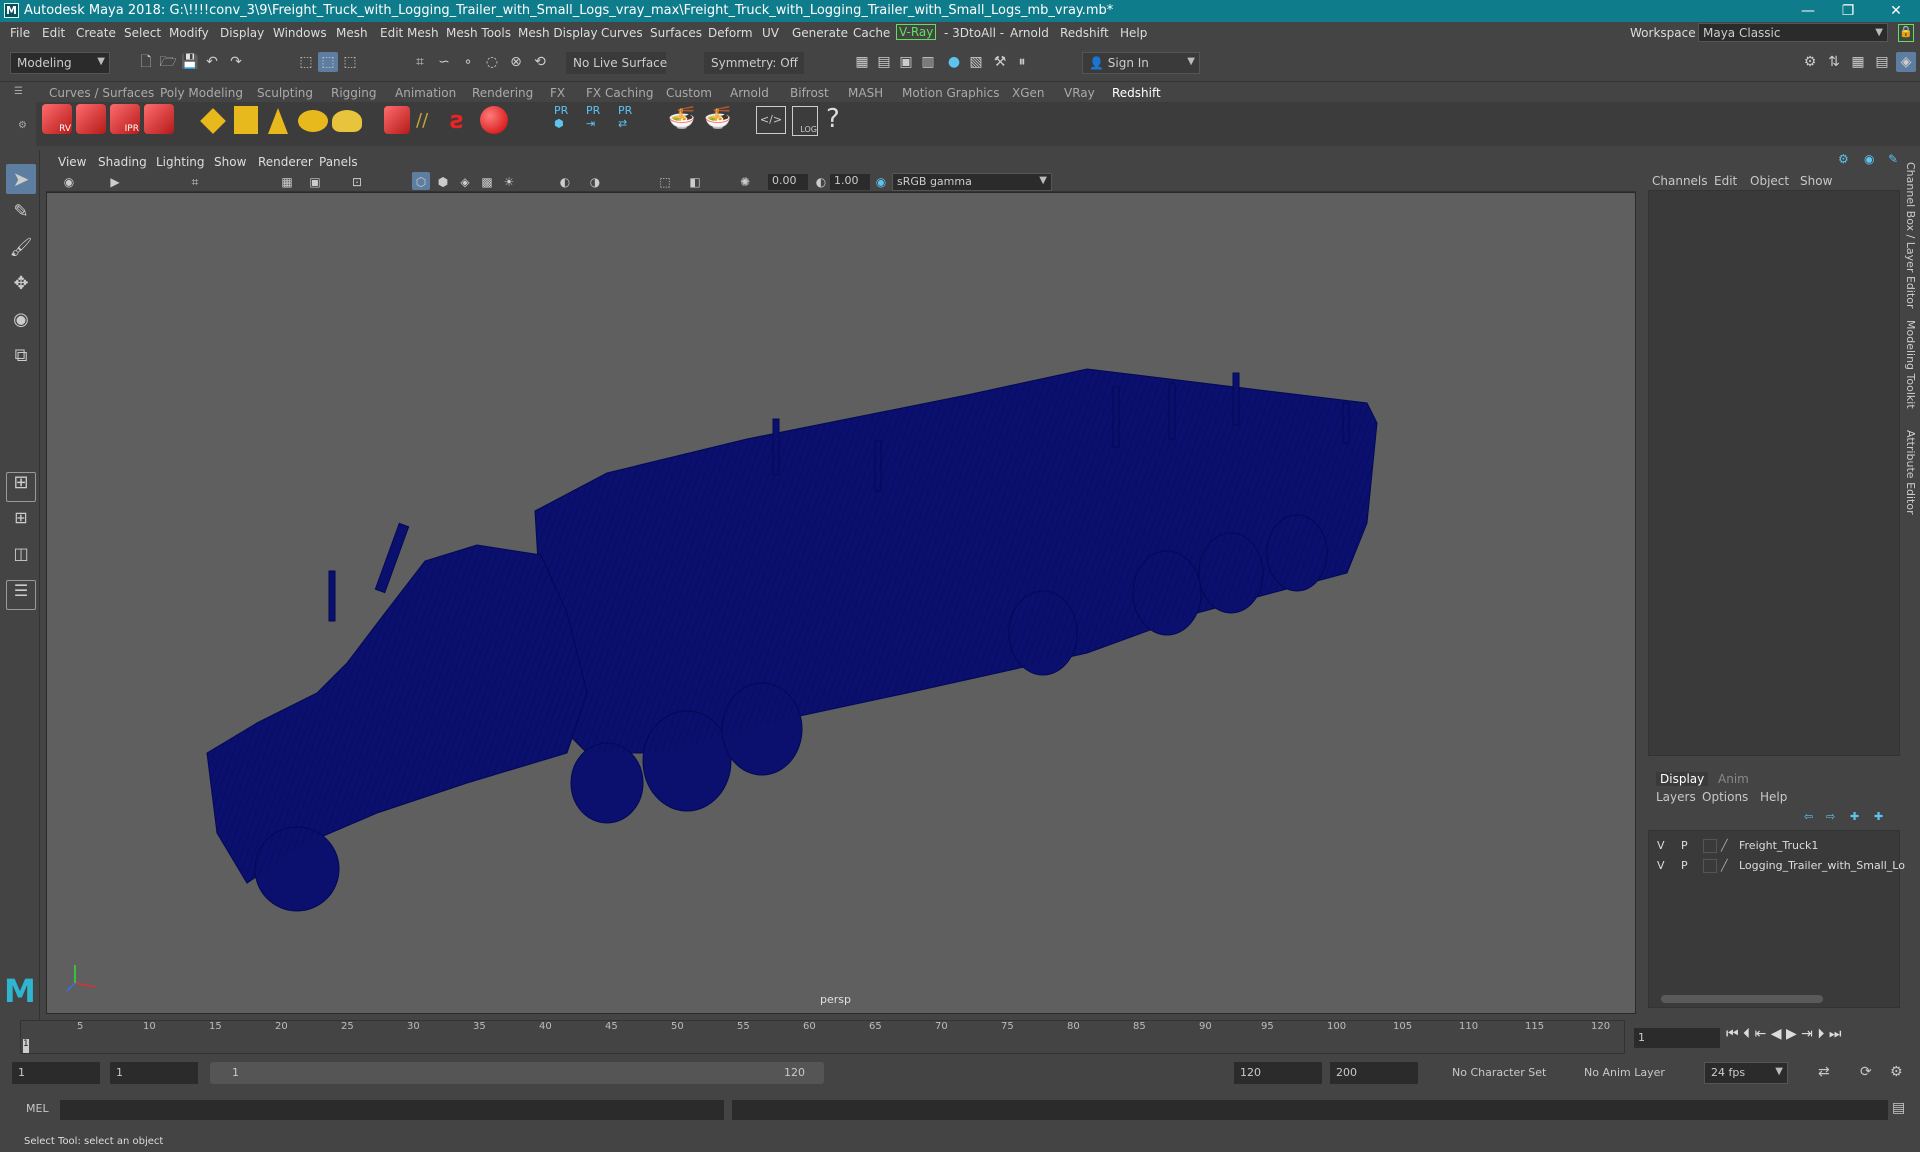  What do you see at coordinates (1775, 846) in the screenshot?
I see `layer-row: V P ╱ Freight_Truck1` at bounding box center [1775, 846].